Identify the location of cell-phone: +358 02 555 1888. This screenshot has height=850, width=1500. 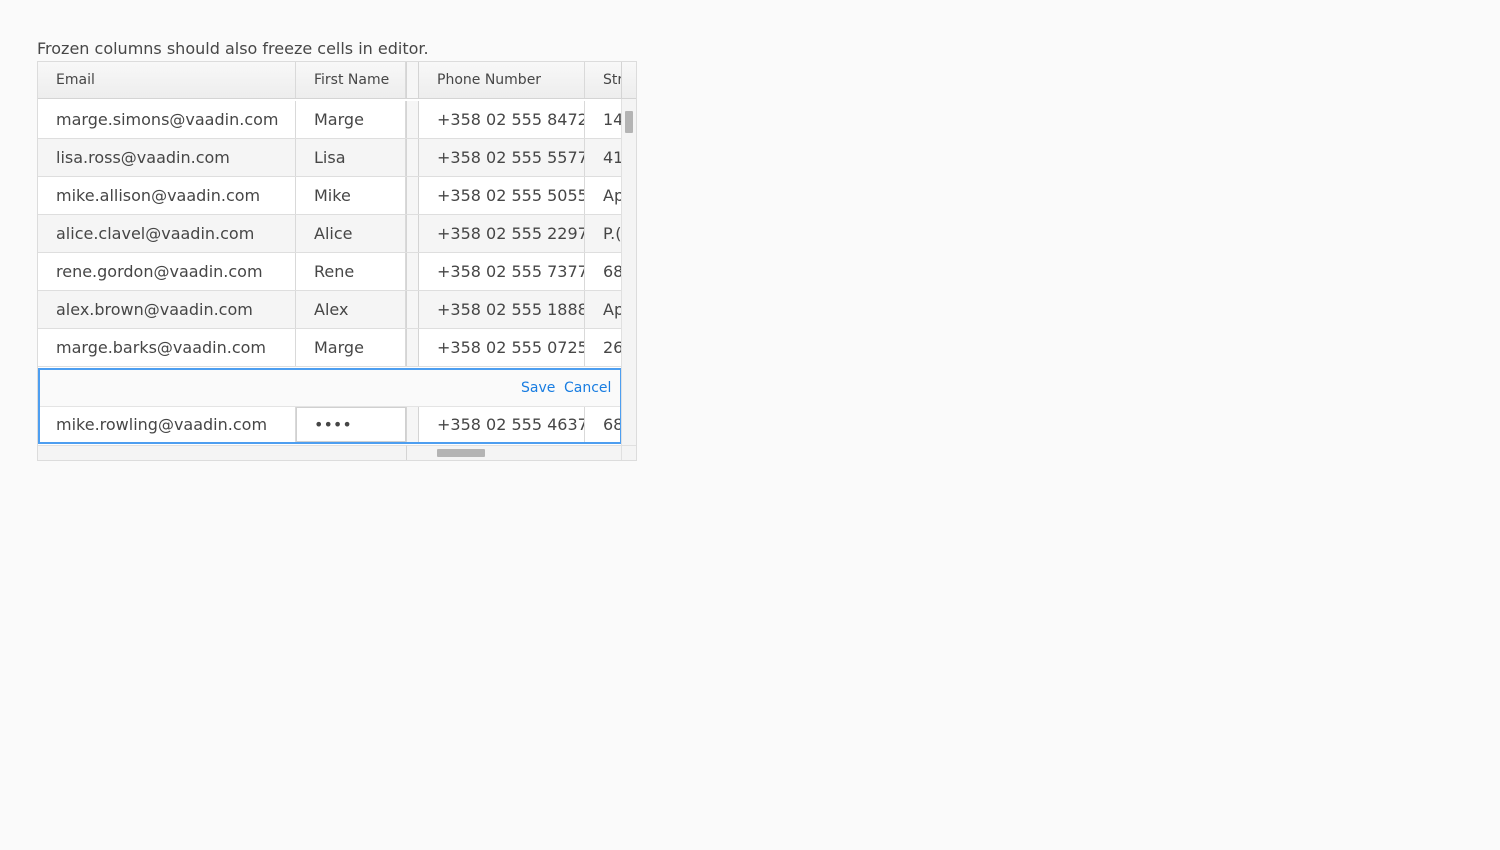
(502, 309).